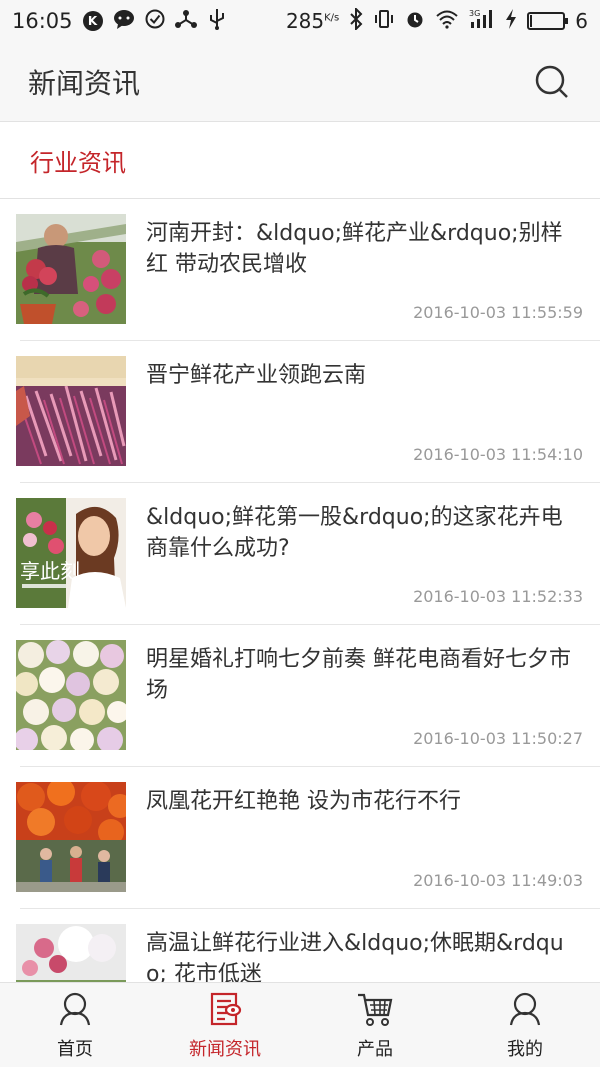  I want to click on status-left: 16:05 K, so click(119, 21).